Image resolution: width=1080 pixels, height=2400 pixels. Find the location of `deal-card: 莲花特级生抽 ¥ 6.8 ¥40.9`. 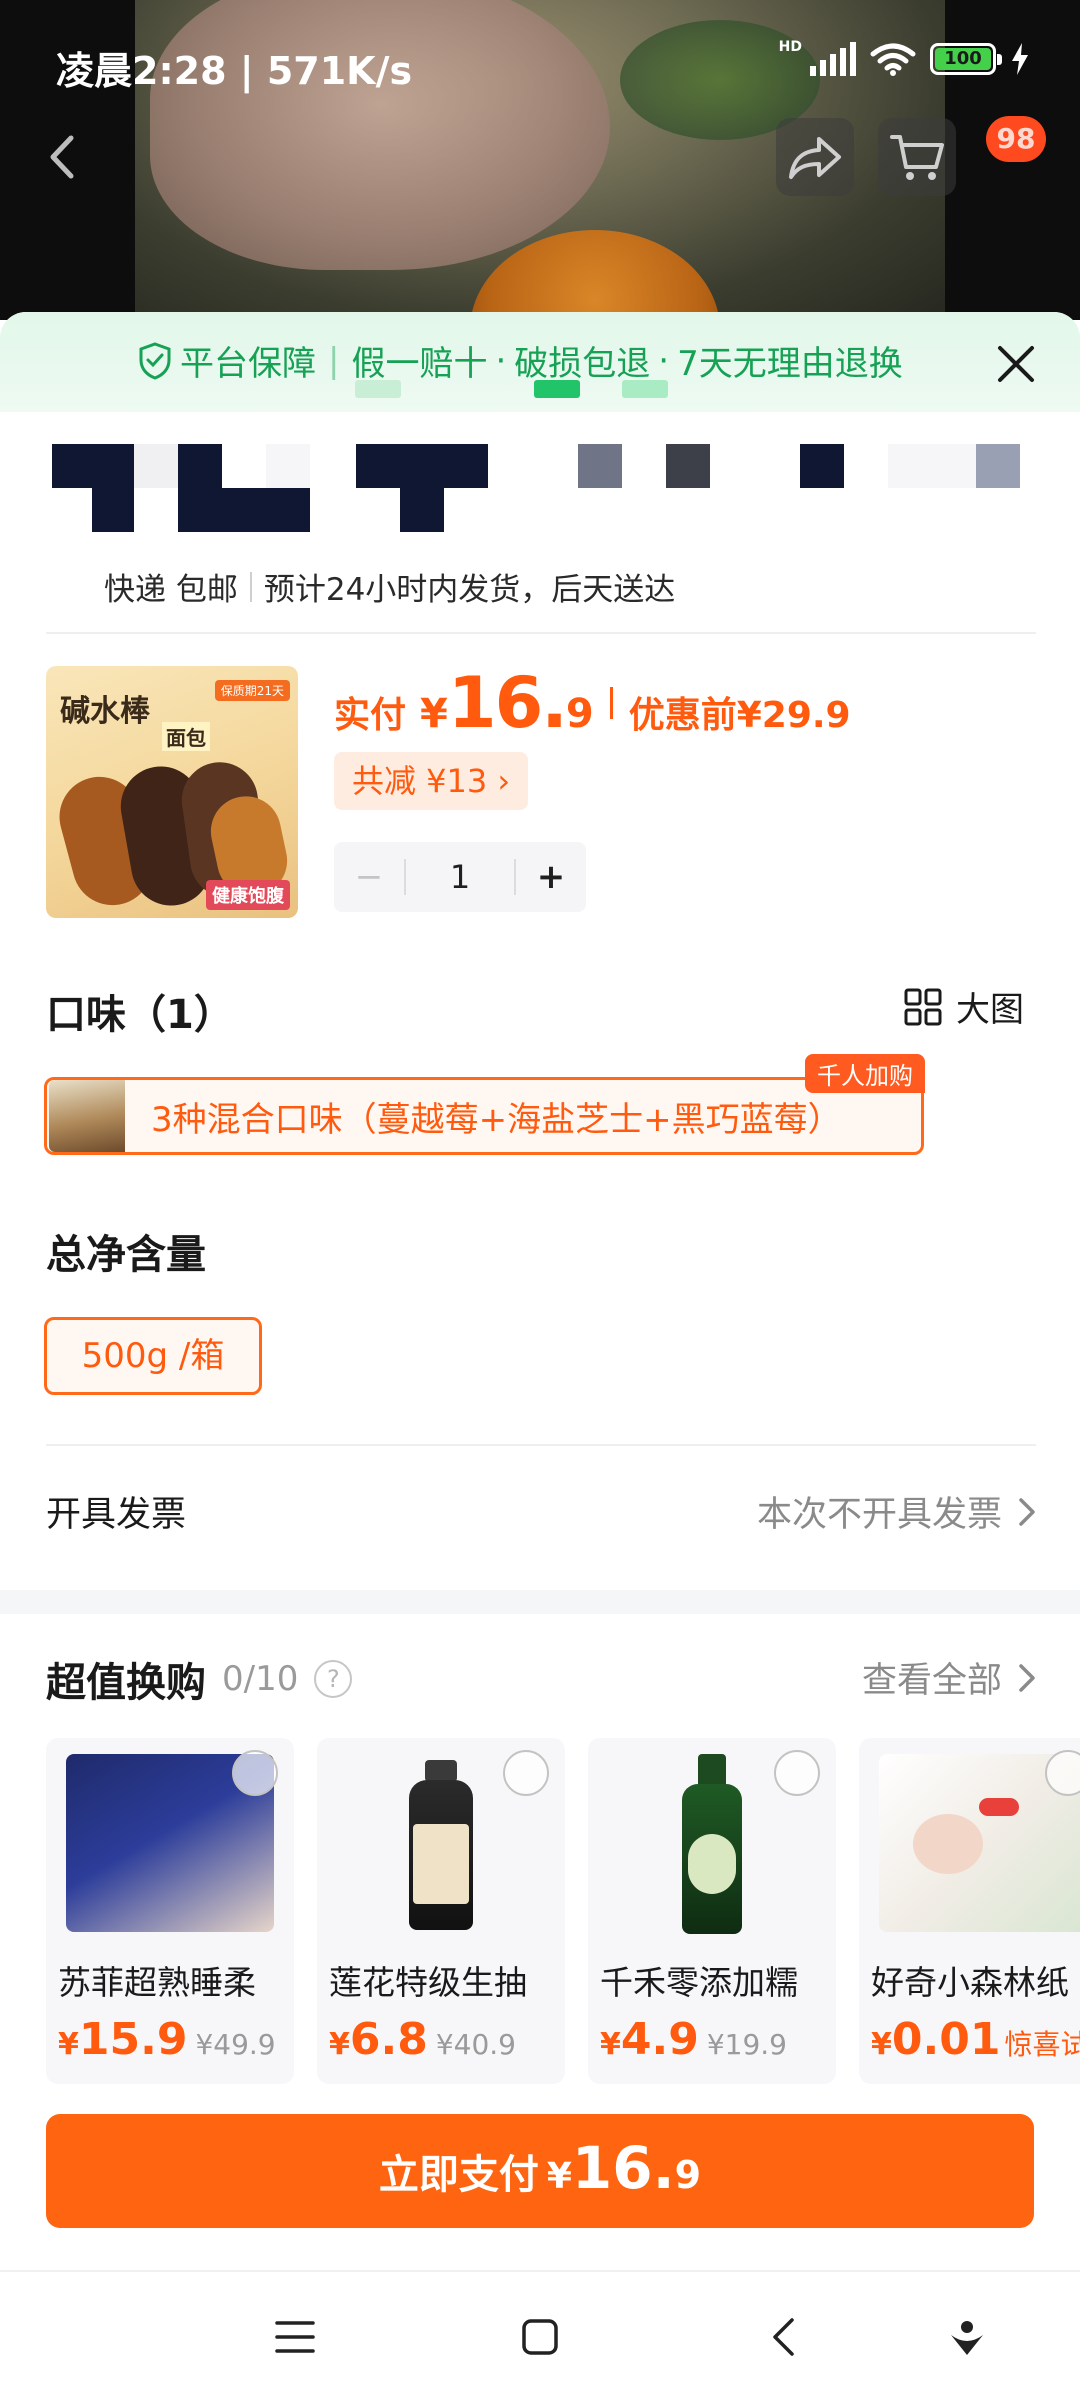

deal-card: 莲花特级生抽 ¥ 6.8 ¥40.9 is located at coordinates (441, 1911).